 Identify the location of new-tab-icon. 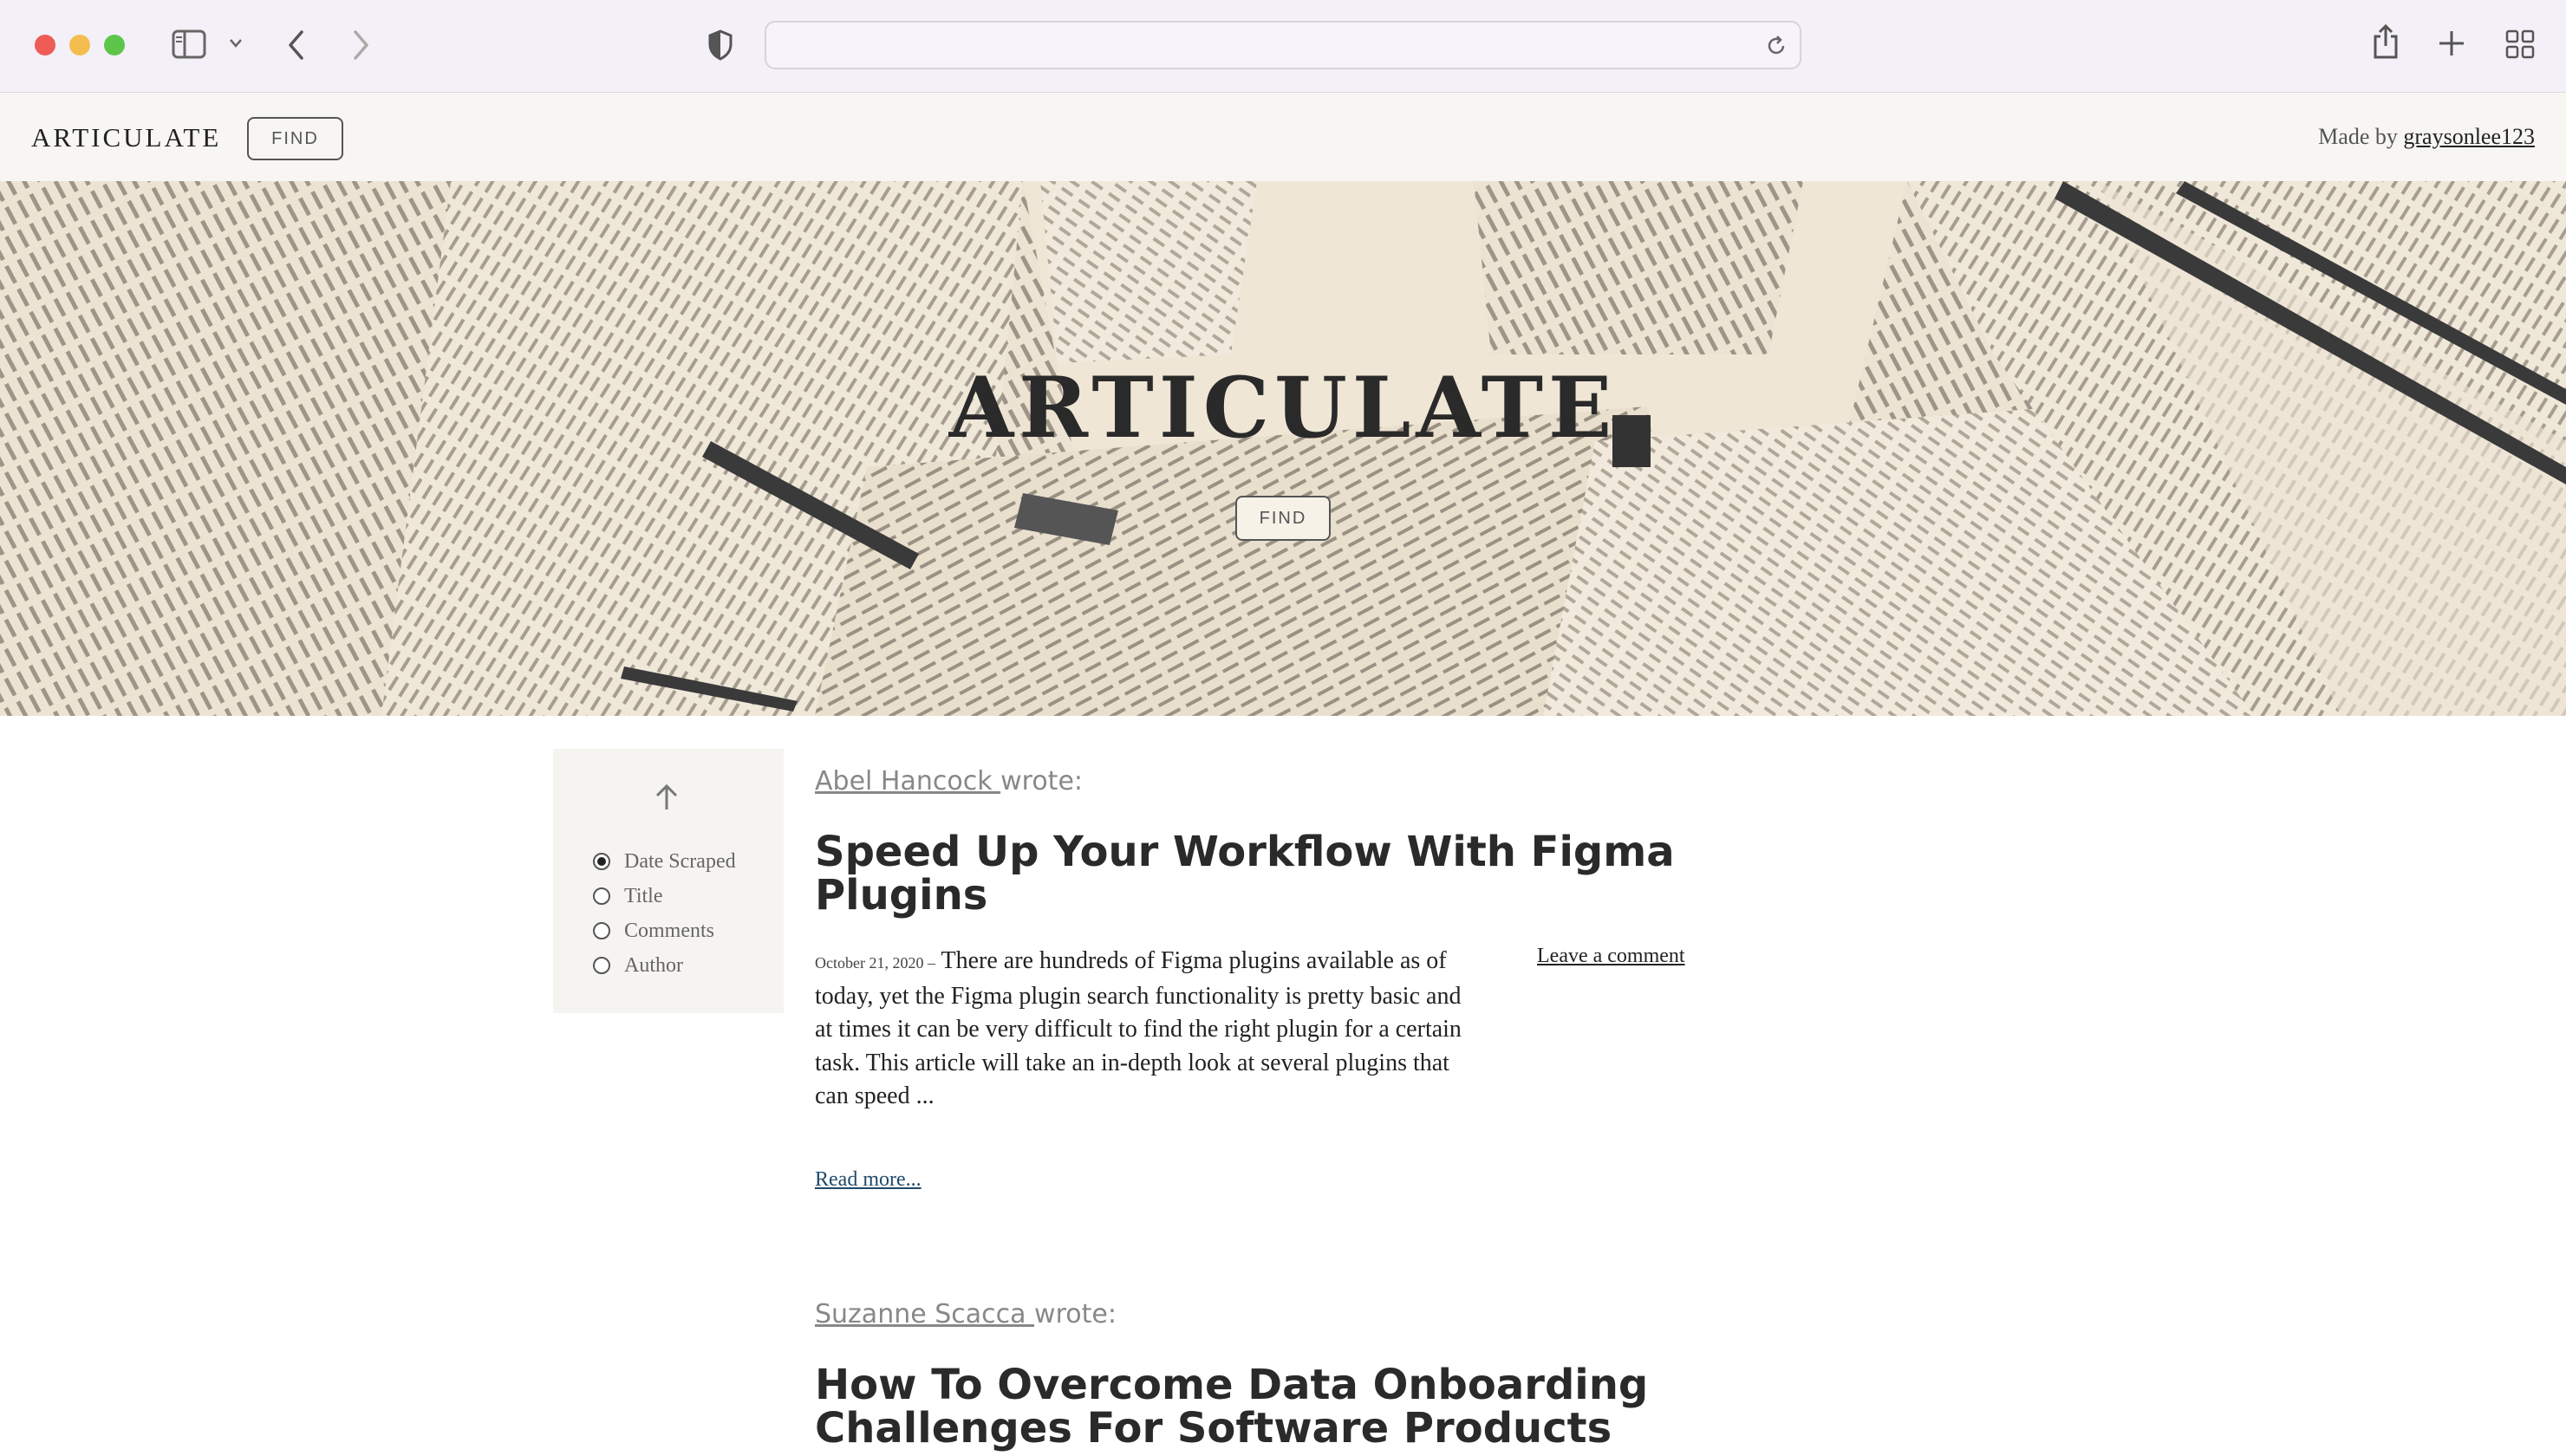
(2451, 43).